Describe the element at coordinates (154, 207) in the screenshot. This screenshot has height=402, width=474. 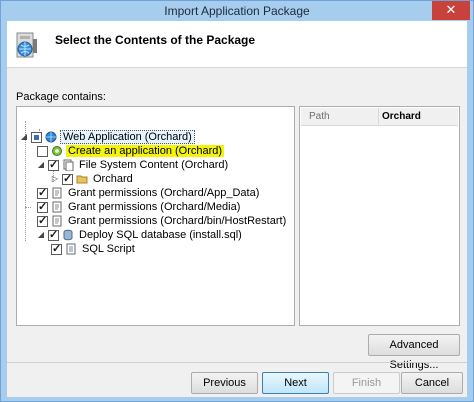
I see `tree-item-label: Grant permissions (Orchard/Media)` at that location.